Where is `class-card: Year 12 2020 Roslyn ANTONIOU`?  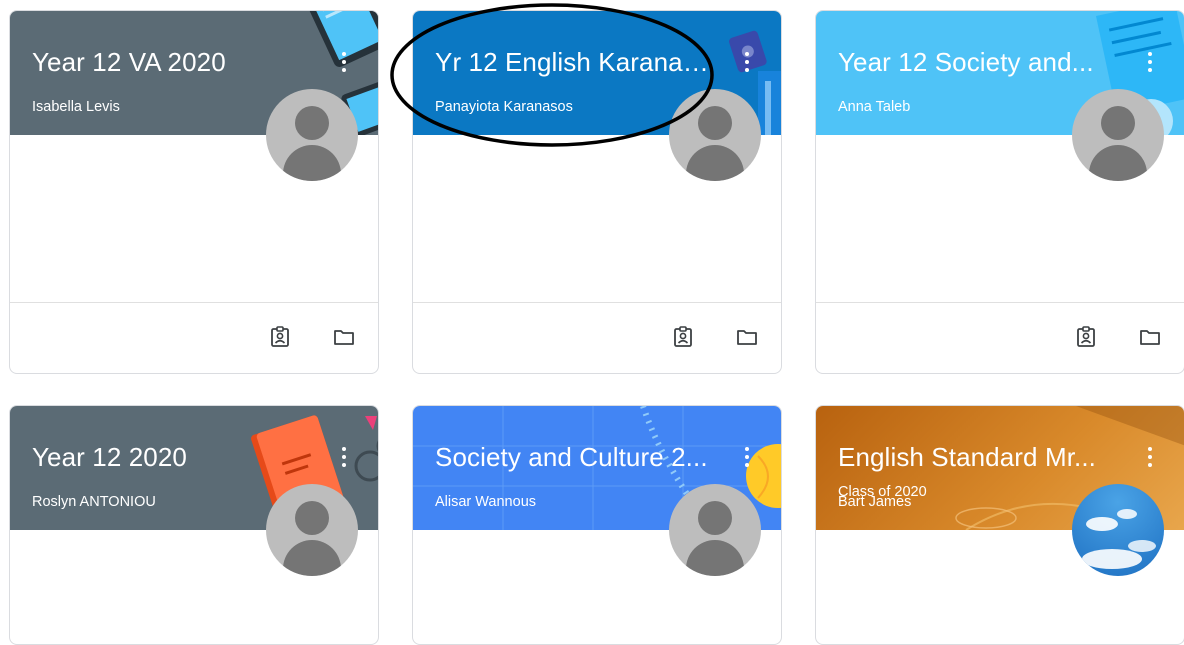 class-card: Year 12 2020 Roslyn ANTONIOU is located at coordinates (194, 525).